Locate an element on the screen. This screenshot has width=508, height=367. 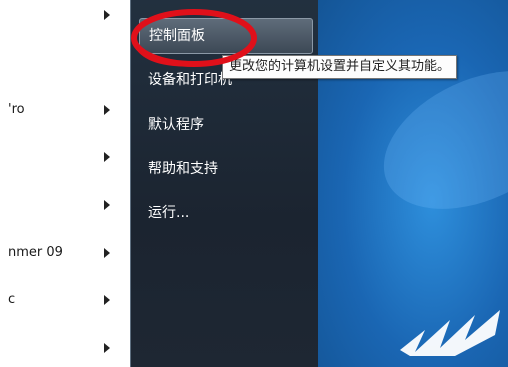
control-panel-label: 控制面板 is located at coordinates (177, 36).